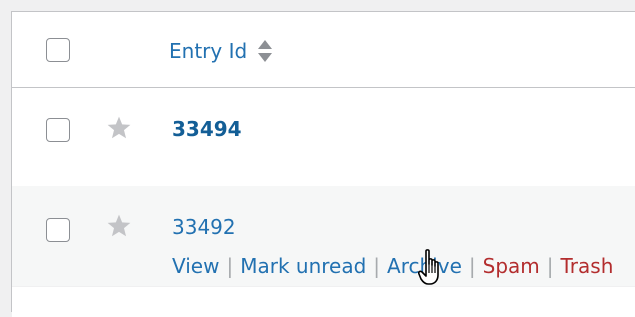 Image resolution: width=635 pixels, height=317 pixels. What do you see at coordinates (428, 267) in the screenshot?
I see `hand-pointer-cursor-icon` at bounding box center [428, 267].